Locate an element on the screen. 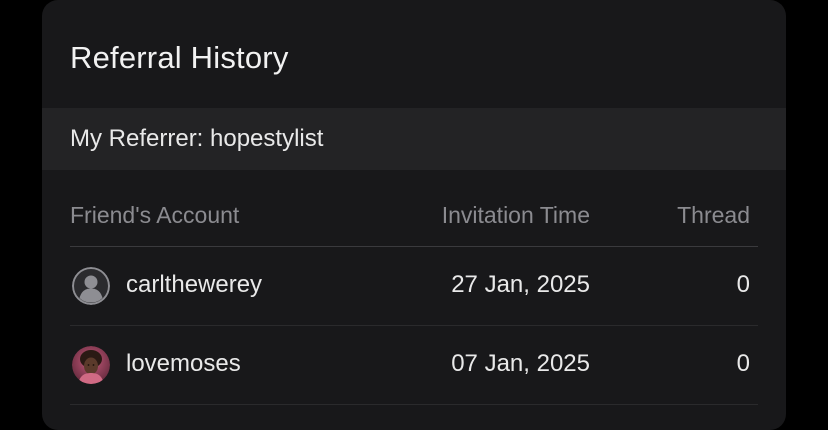 Image resolution: width=828 pixels, height=430 pixels. user-photo-avatar is located at coordinates (91, 365).